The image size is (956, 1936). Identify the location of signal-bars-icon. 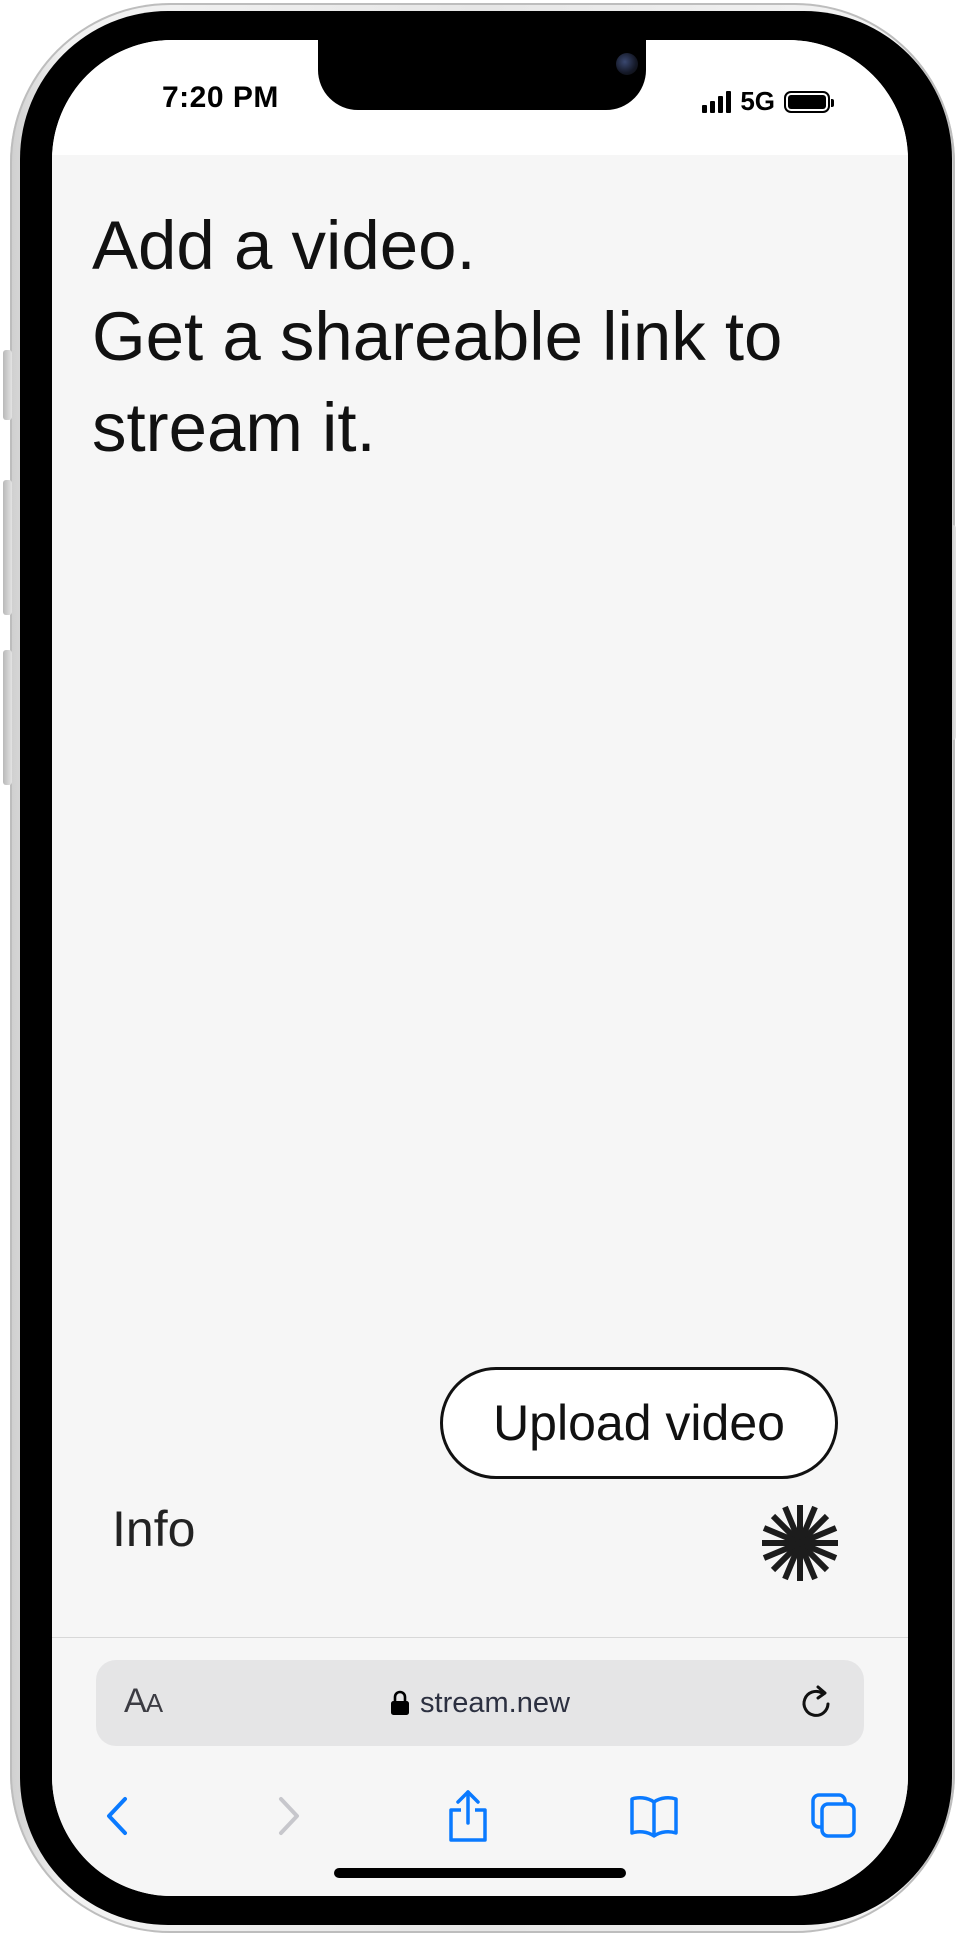
(717, 101).